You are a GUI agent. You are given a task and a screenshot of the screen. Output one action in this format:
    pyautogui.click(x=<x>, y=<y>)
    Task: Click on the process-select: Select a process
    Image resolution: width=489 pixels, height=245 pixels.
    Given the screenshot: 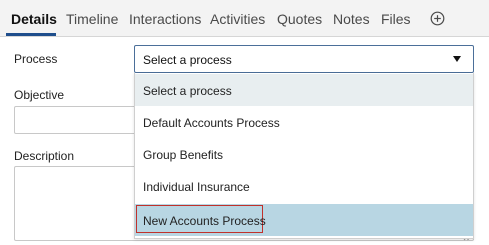 What is the action you would take?
    pyautogui.click(x=304, y=59)
    